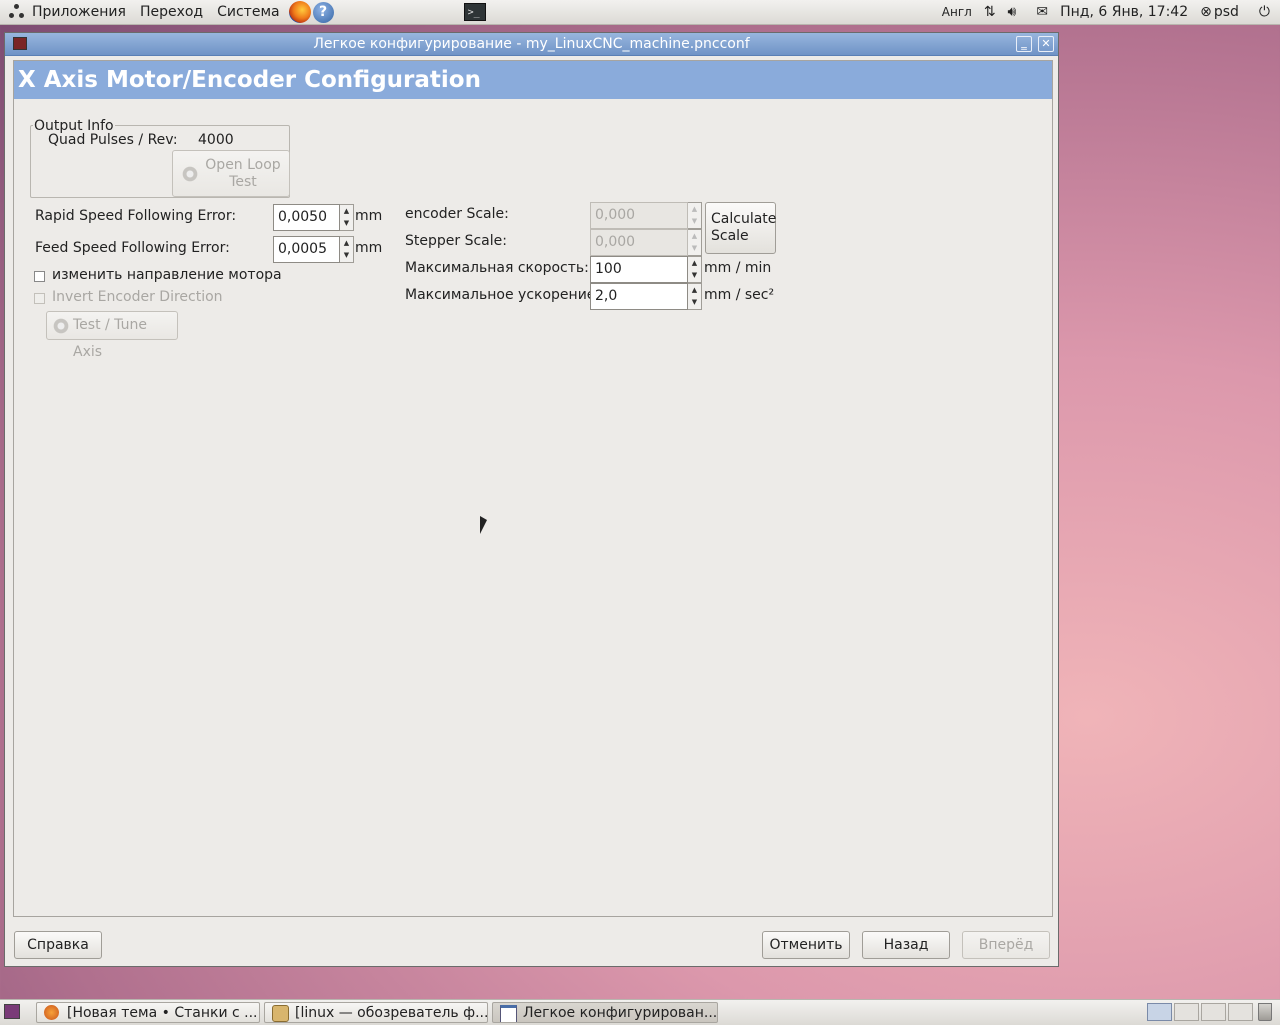 This screenshot has width=1280, height=1025. What do you see at coordinates (739, 295) in the screenshot?
I see `max-accel-unit: mm / sec²` at bounding box center [739, 295].